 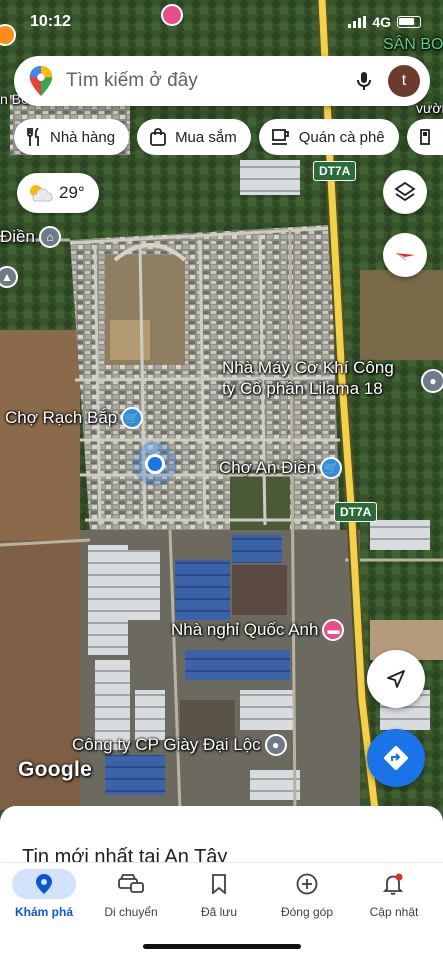 I want to click on layers-icon, so click(x=405, y=191).